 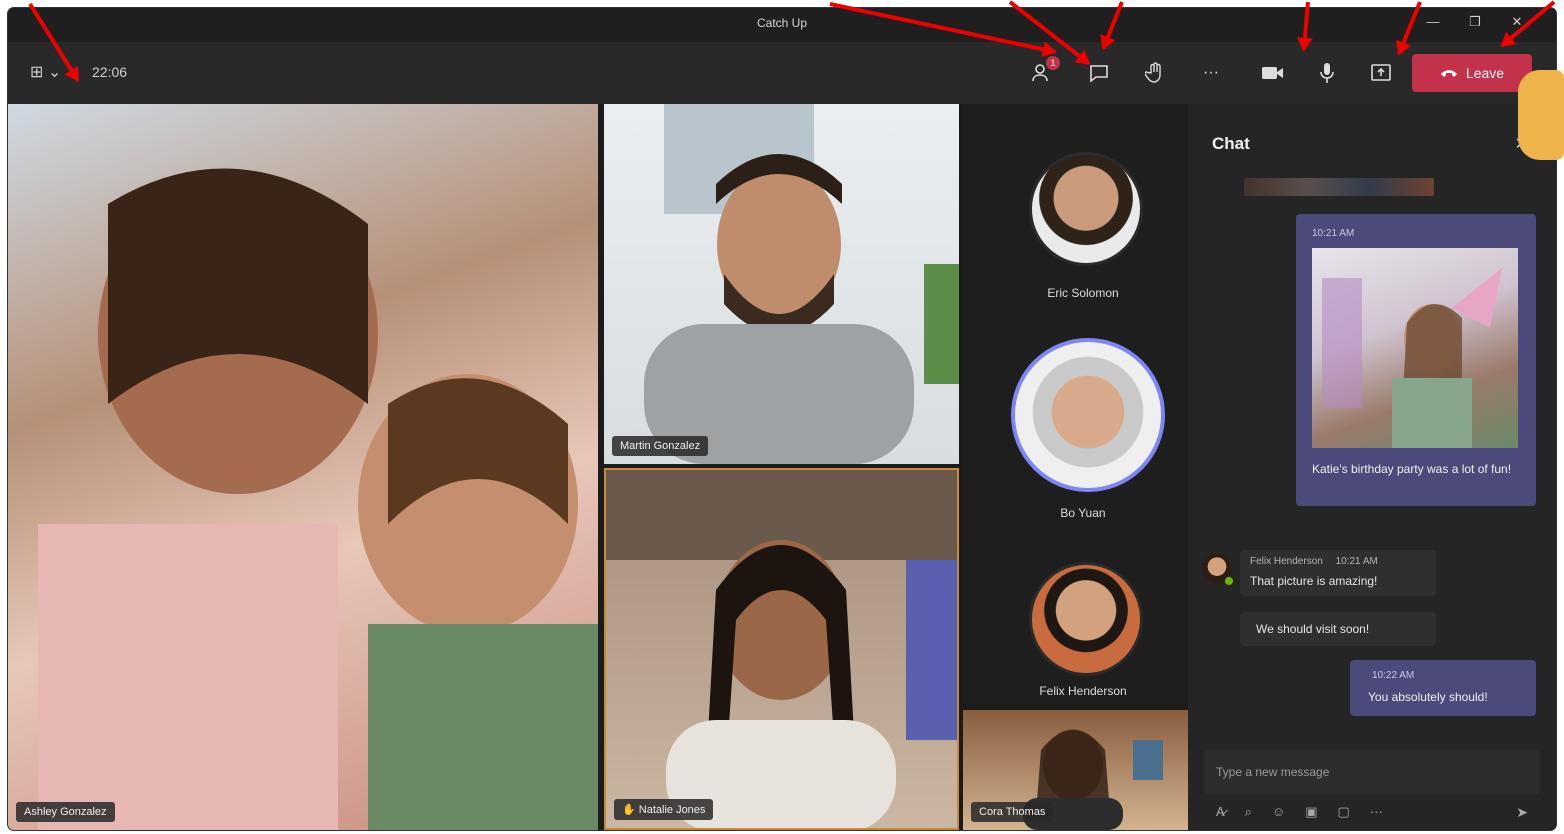 I want to click on hang-up-icon, so click(x=1448, y=73).